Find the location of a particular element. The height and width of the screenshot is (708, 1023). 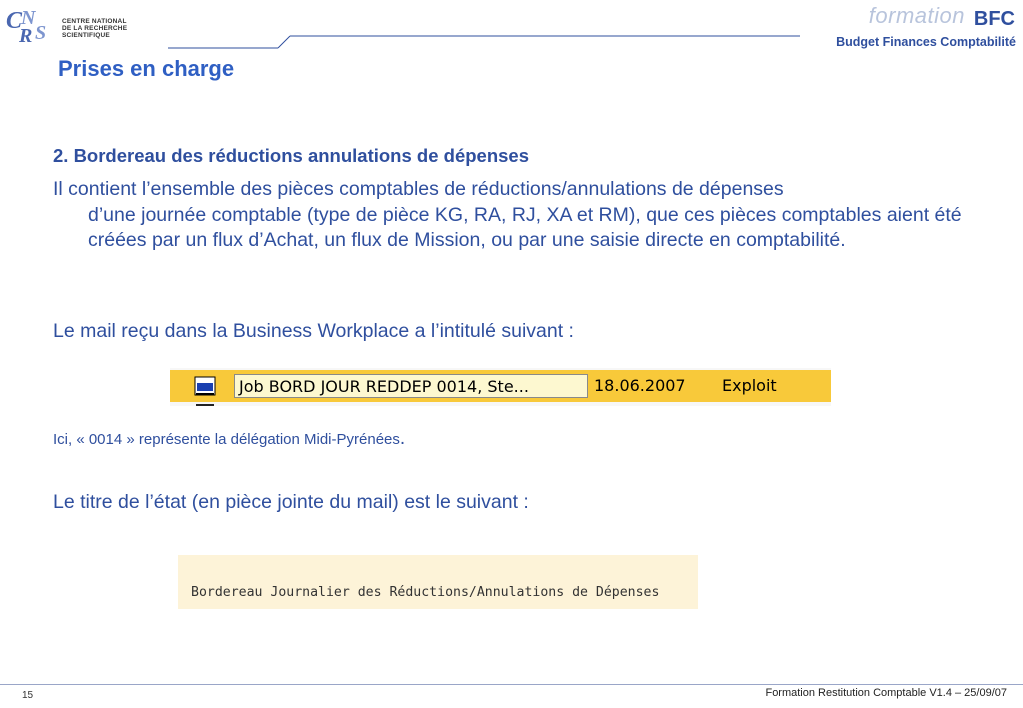

footer-divider is located at coordinates (511, 684).